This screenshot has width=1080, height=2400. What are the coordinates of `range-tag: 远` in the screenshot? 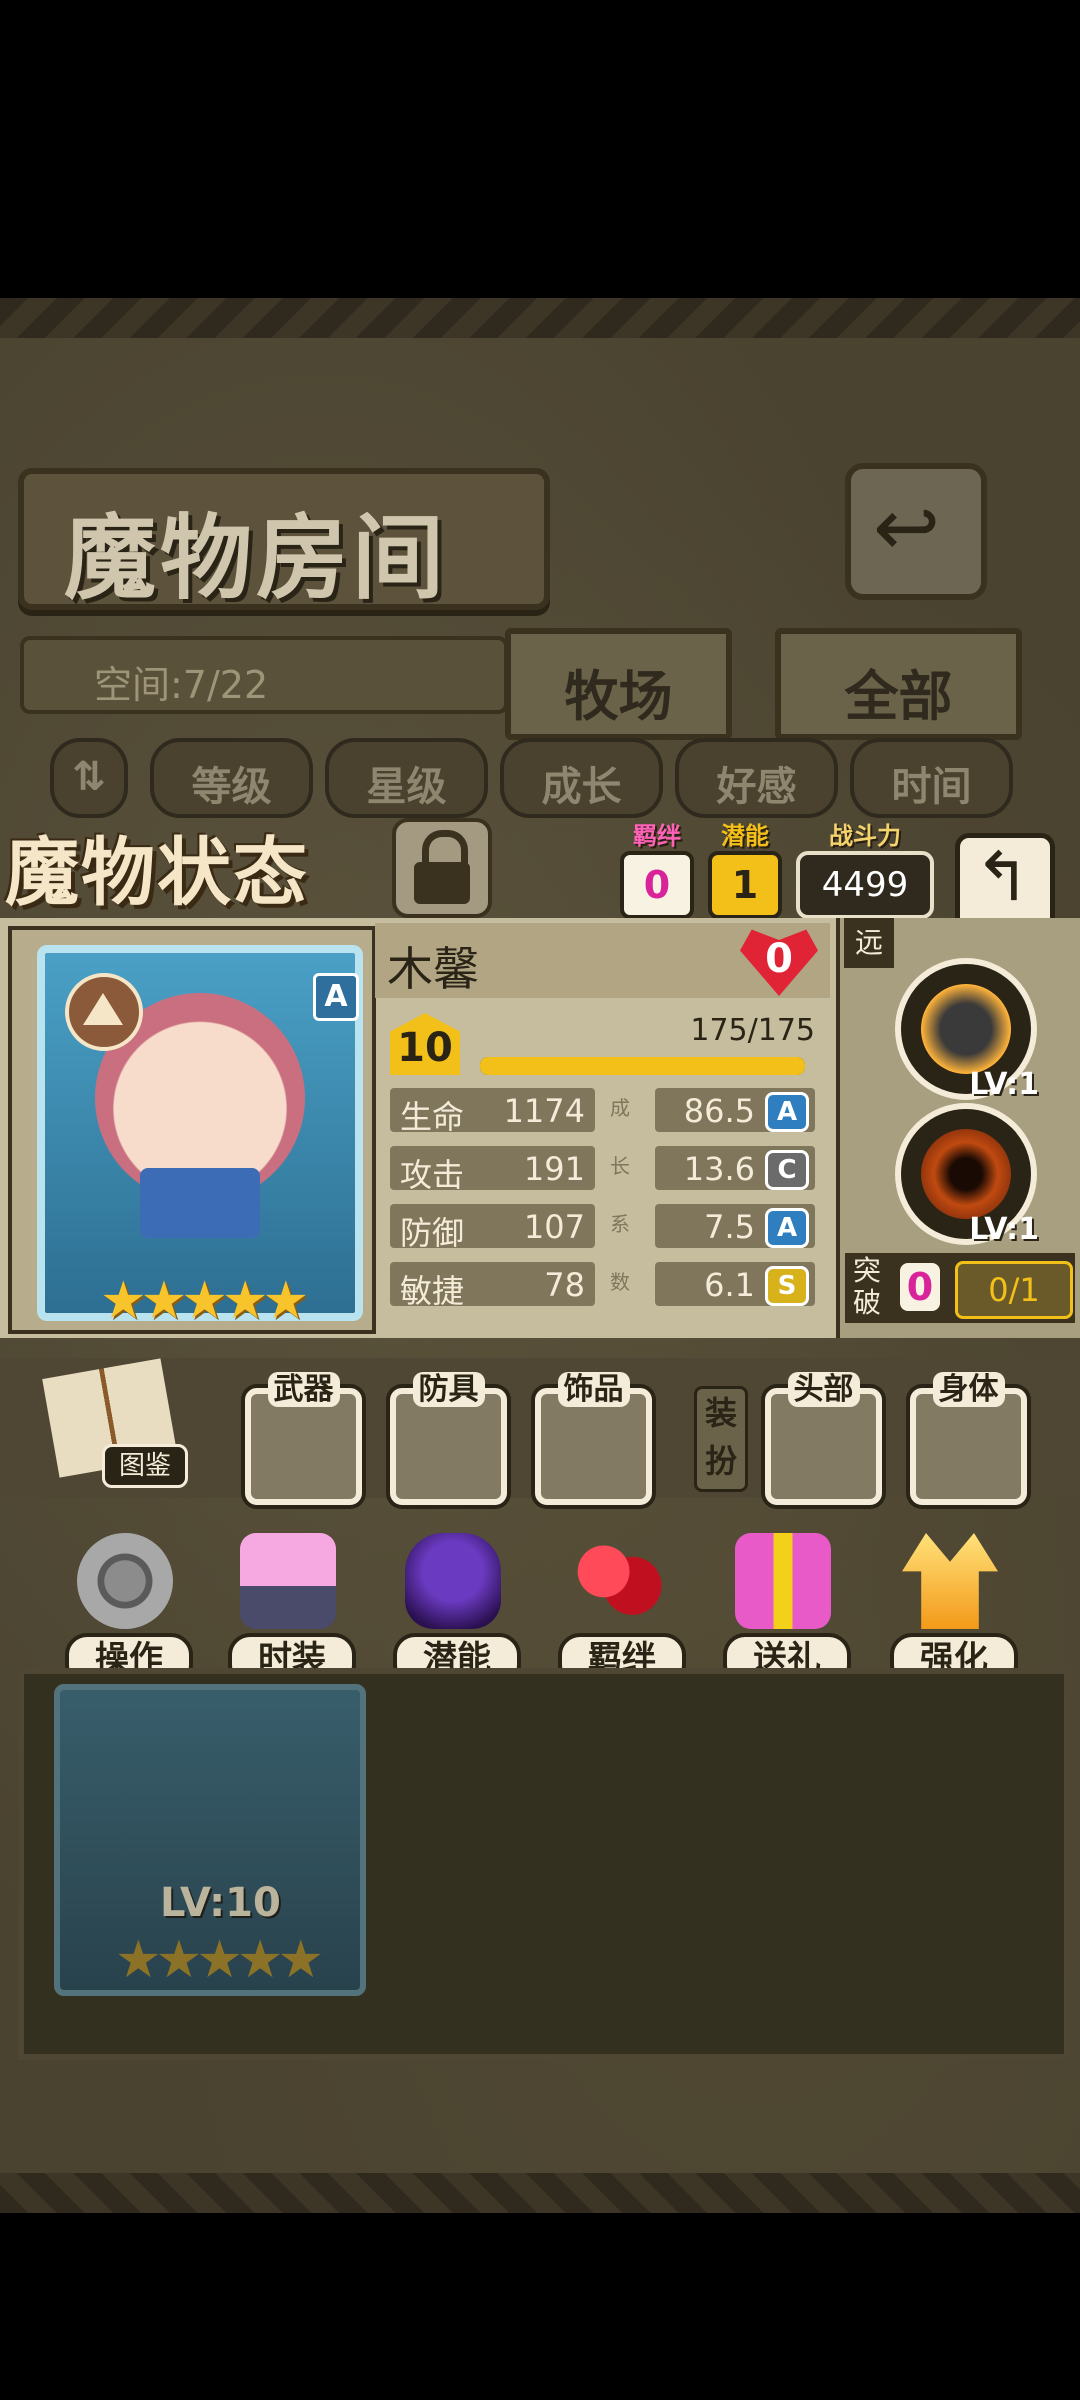 It's located at (869, 943).